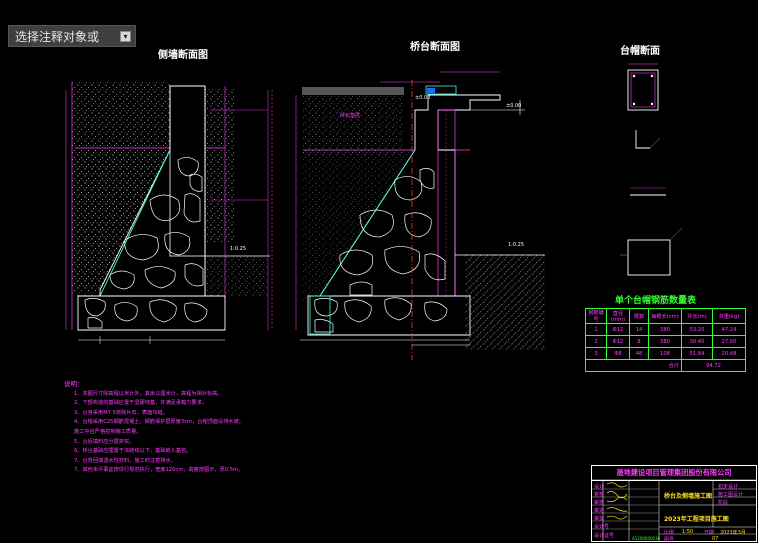 This screenshot has width=758, height=543. I want to click on note-line: 7、台背回填透水性材料，施工时注意排水。, so click(125, 460).